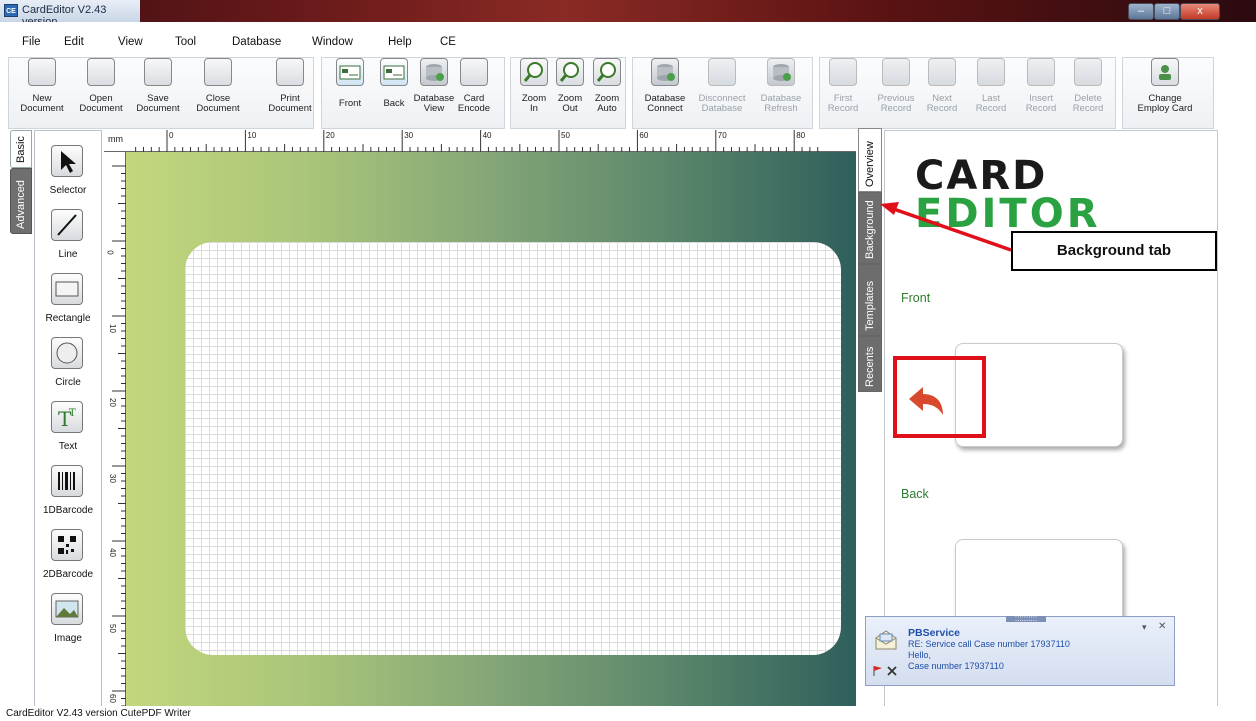  Describe the element at coordinates (1026, 619) in the screenshot. I see `notification-grip: ::::::::::` at that location.